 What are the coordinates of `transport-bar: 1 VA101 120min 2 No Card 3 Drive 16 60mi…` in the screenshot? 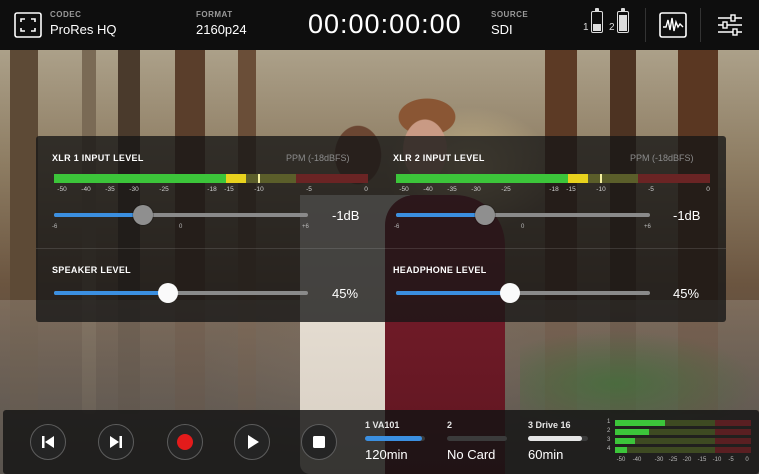 It's located at (381, 442).